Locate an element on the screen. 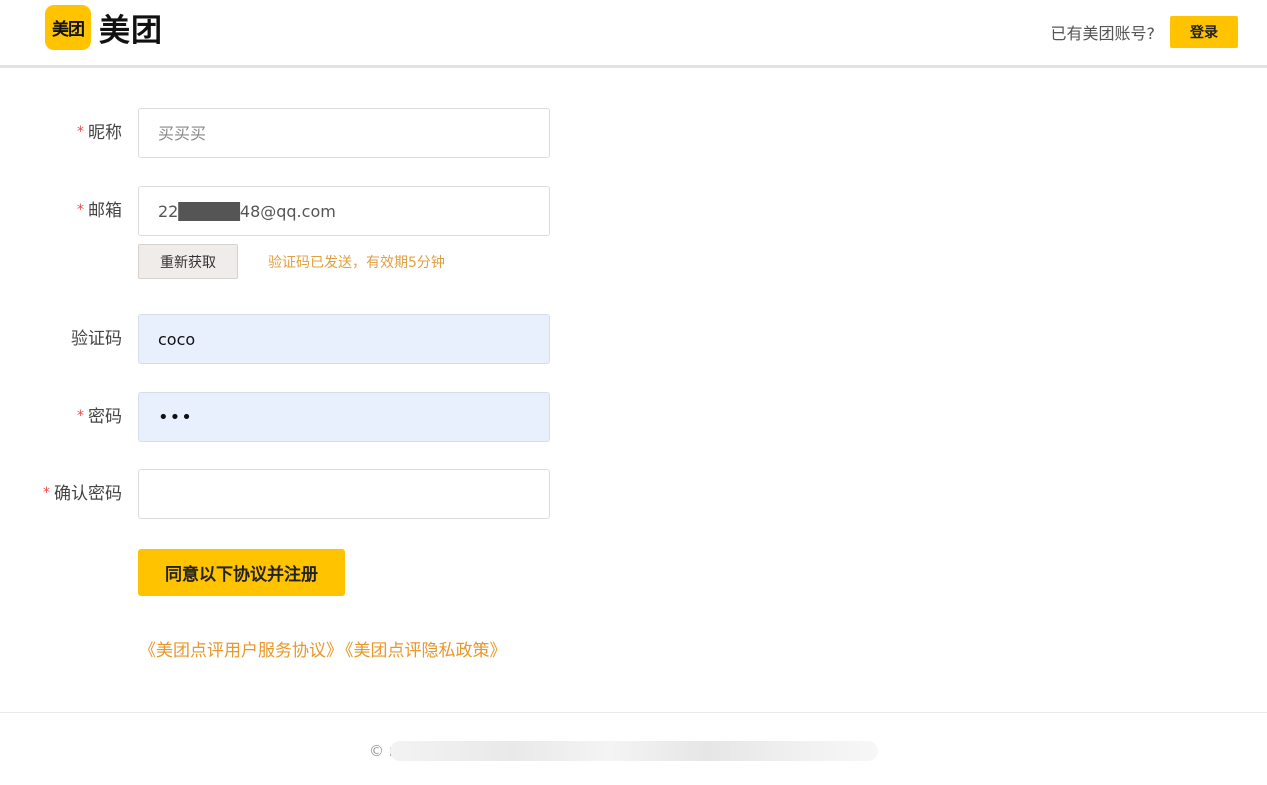  code-label-text: 验证码 is located at coordinates (96, 339).